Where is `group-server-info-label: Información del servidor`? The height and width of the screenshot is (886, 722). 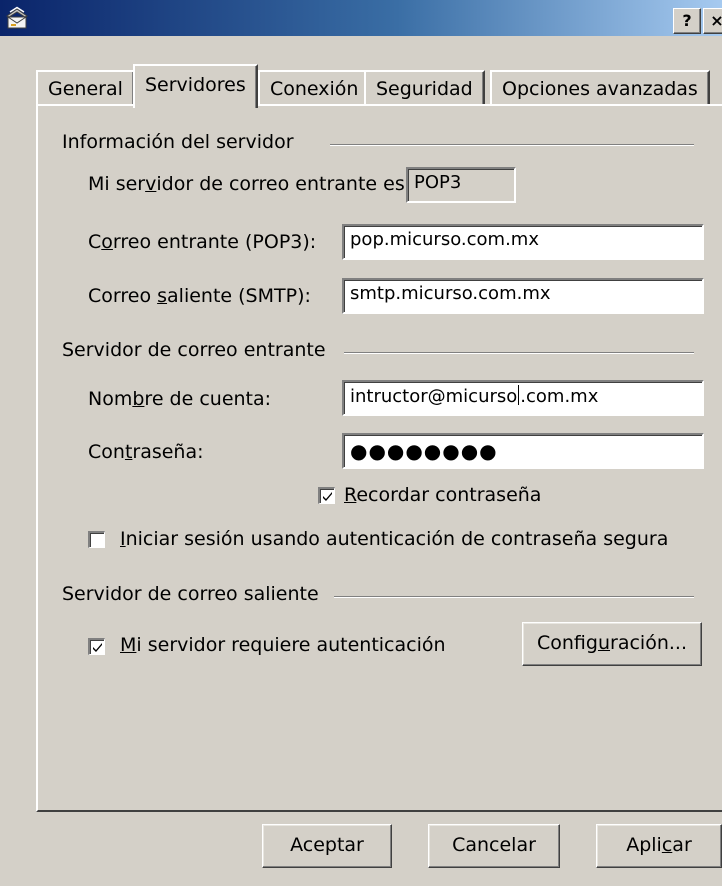
group-server-info-label: Información del servidor is located at coordinates (181, 142).